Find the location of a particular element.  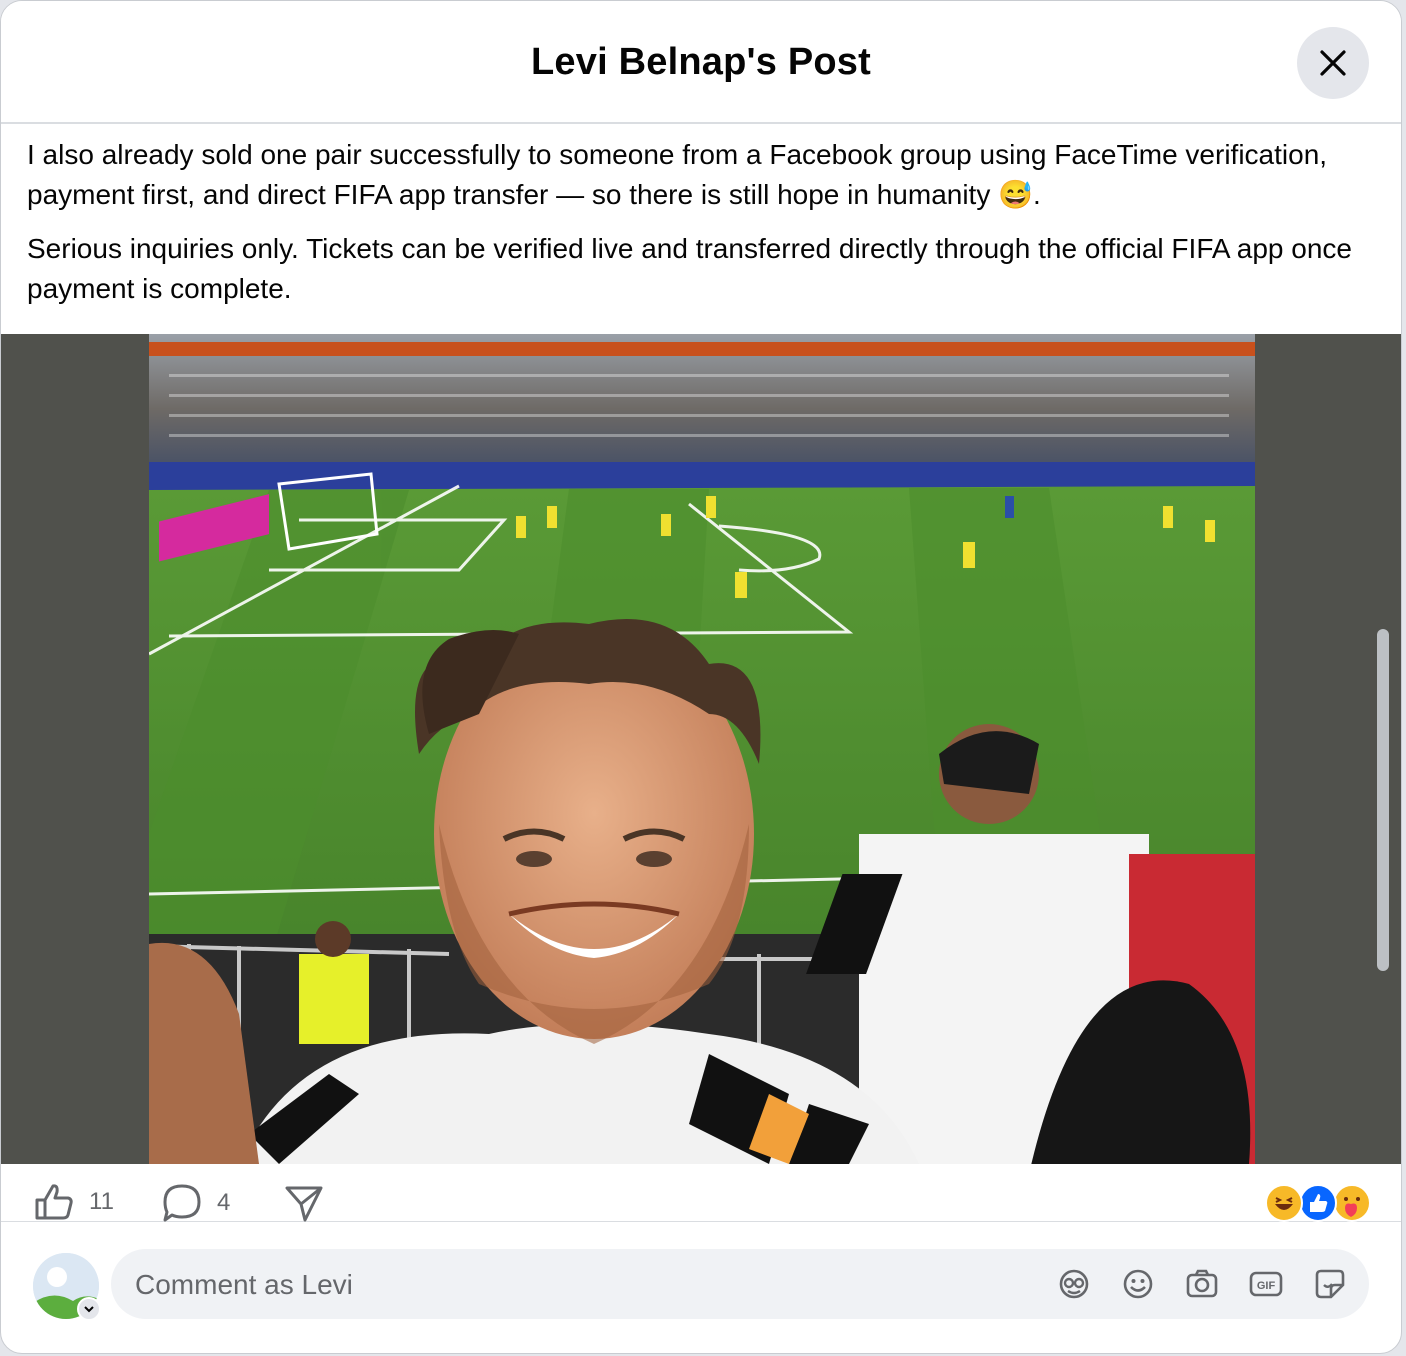

gif-icon: GIF is located at coordinates (1266, 1284).